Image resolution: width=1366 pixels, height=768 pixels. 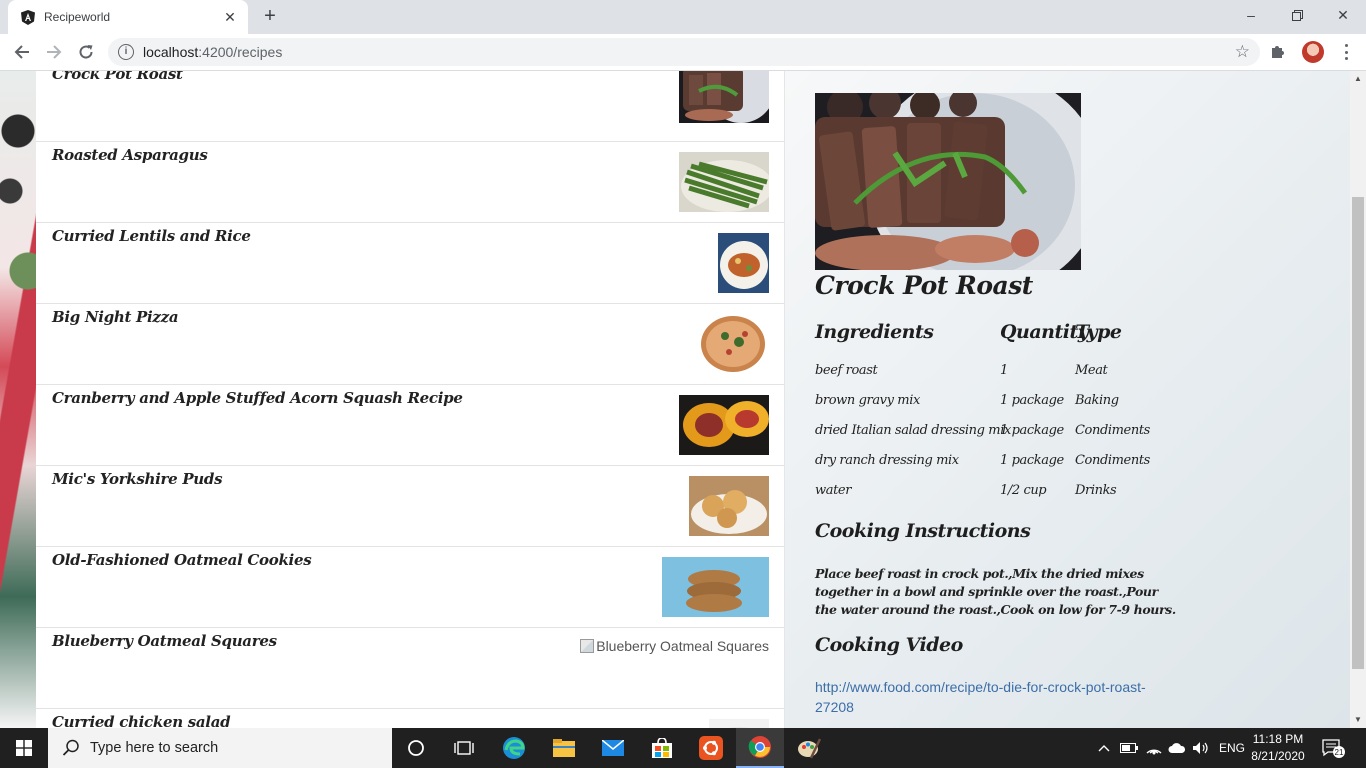 What do you see at coordinates (464, 748) in the screenshot?
I see `task-view-icon` at bounding box center [464, 748].